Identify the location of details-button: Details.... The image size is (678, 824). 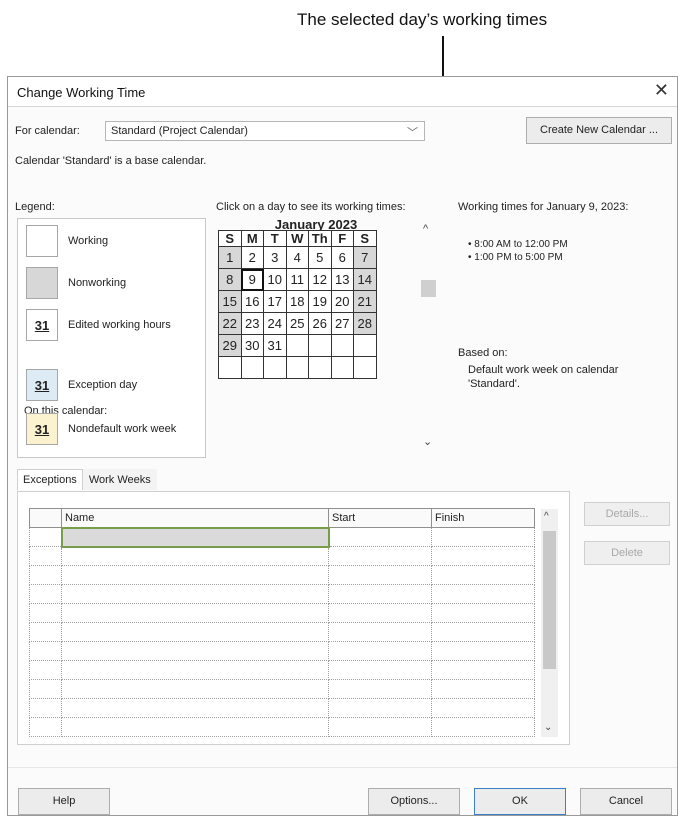
(627, 514).